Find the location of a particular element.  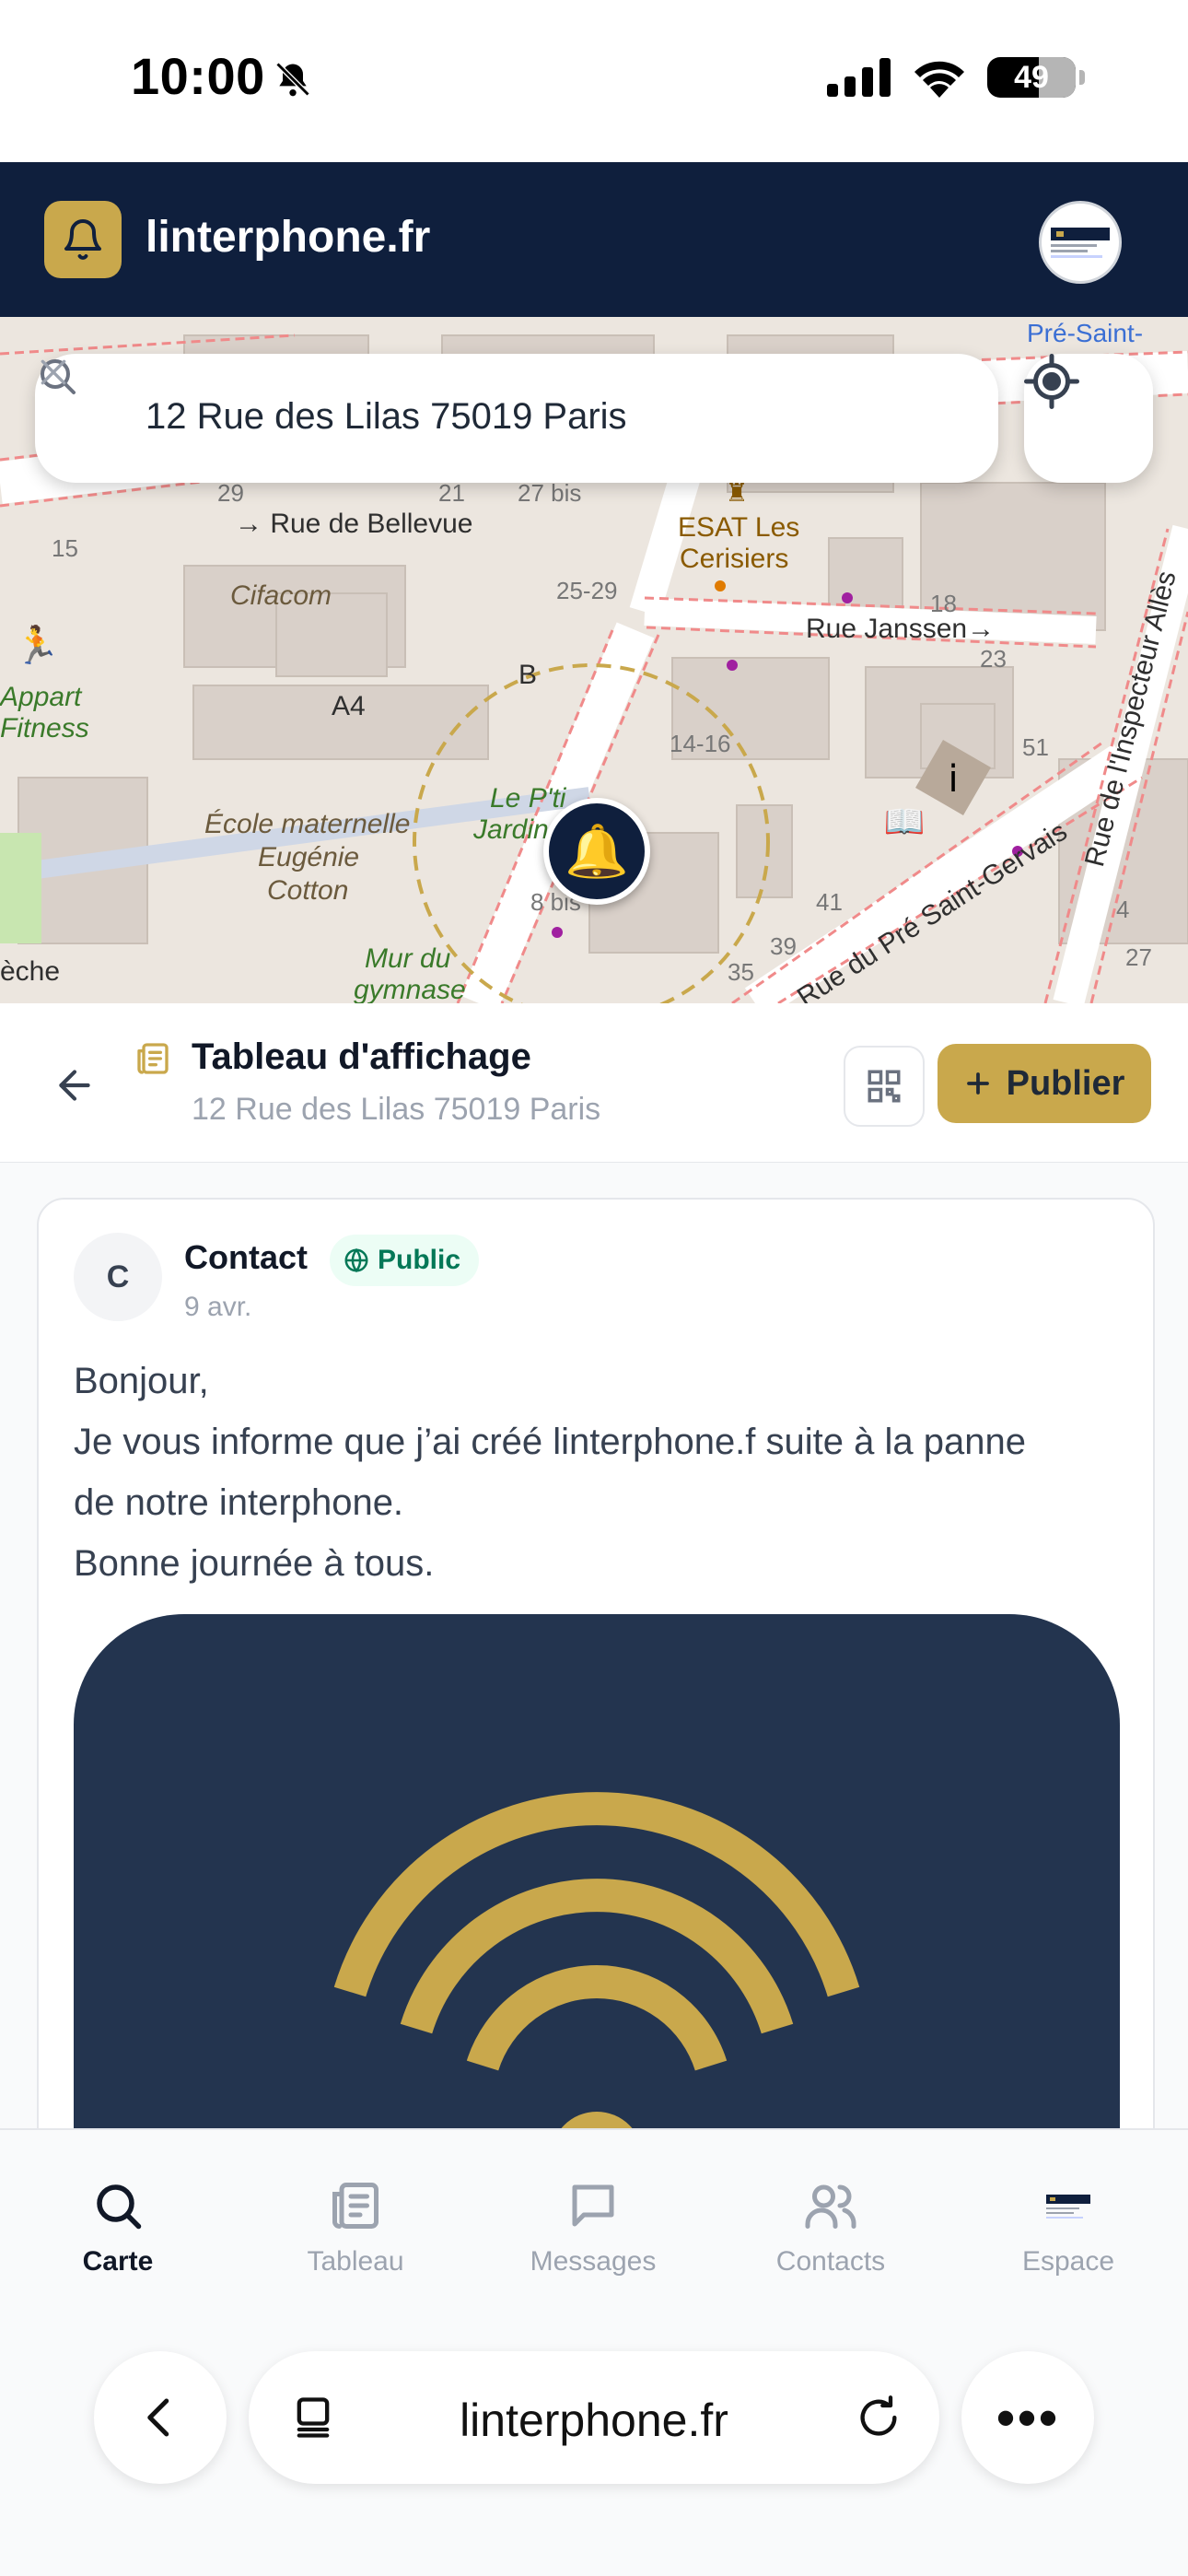

qr-code-button is located at coordinates (884, 1086).